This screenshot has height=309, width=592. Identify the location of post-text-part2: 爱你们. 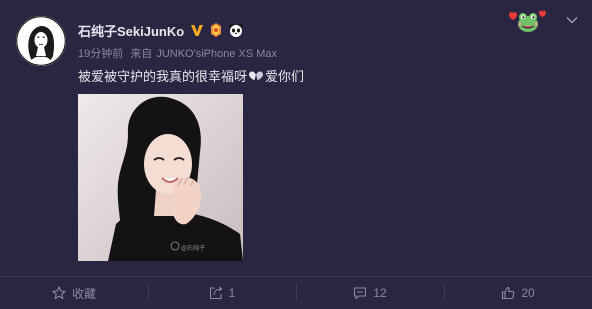
(285, 77).